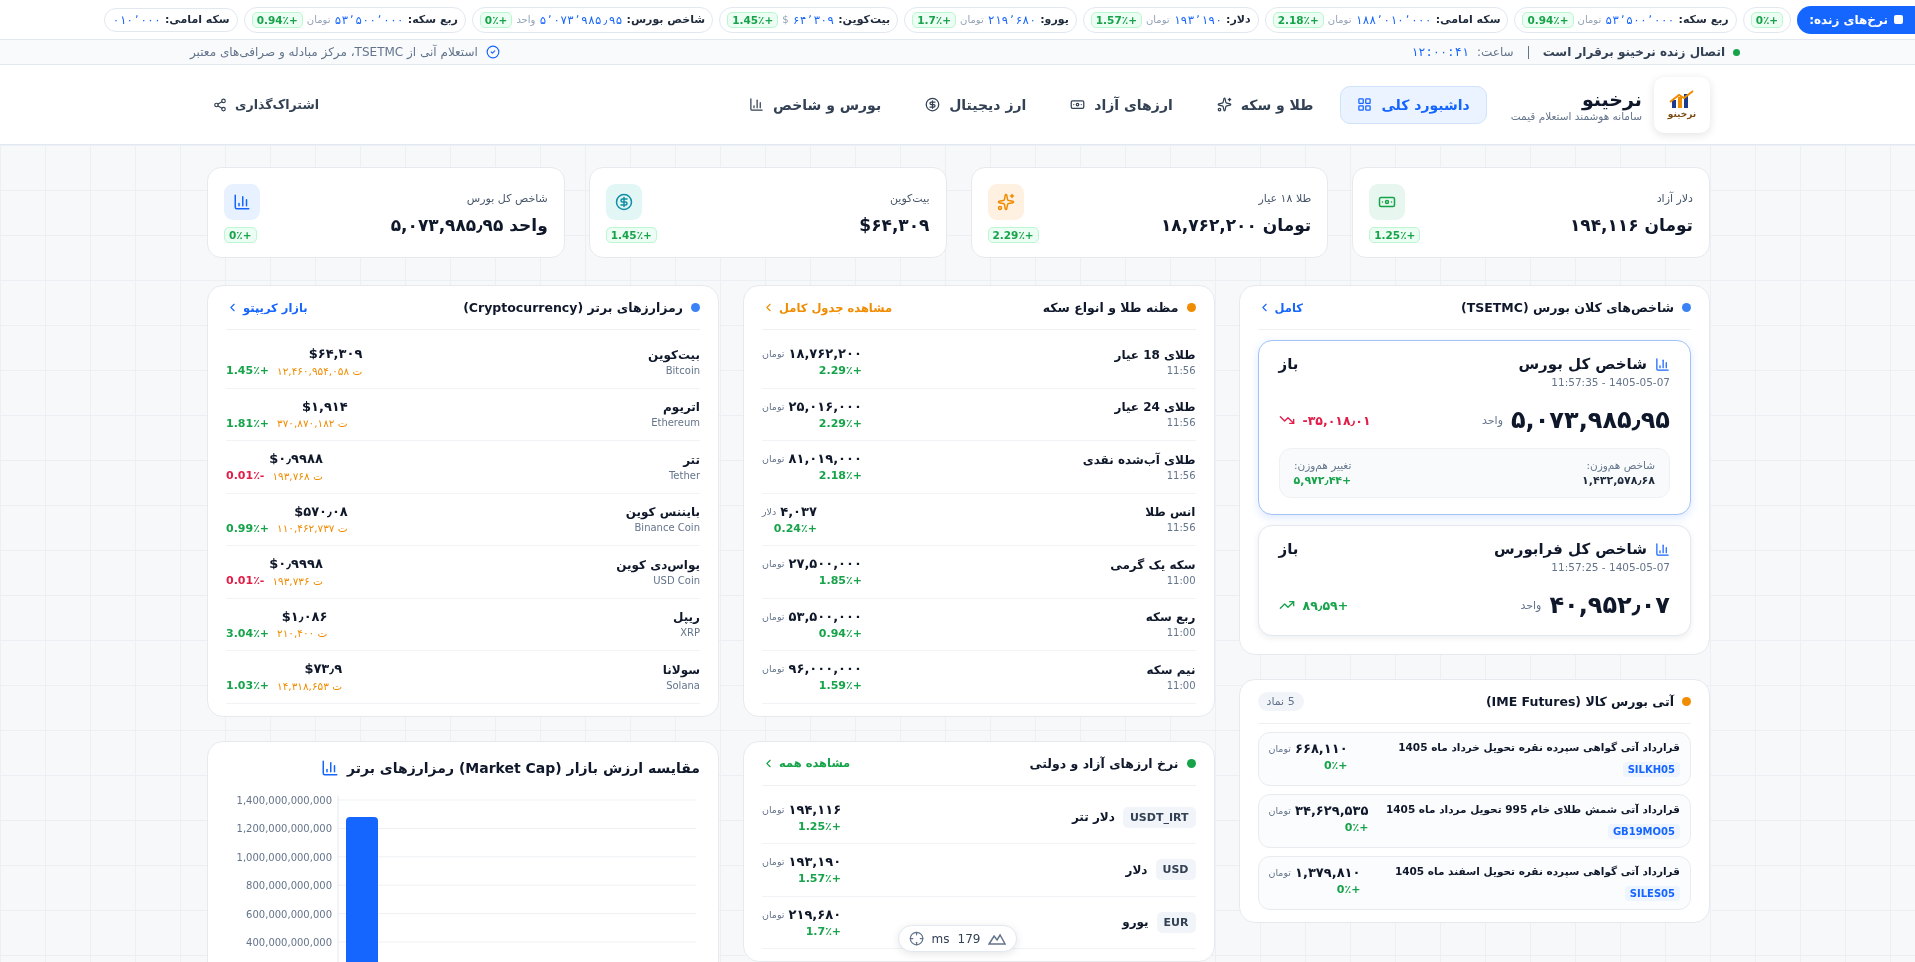  What do you see at coordinates (369, 19) in the screenshot?
I see `ticker-value: ۵۳٬۵۰۰٬۰۰۰` at bounding box center [369, 19].